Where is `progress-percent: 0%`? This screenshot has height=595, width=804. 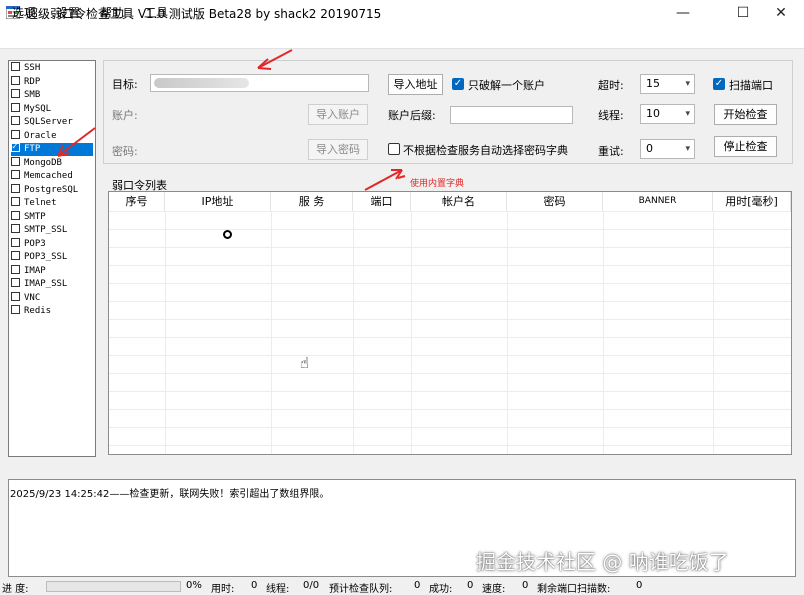
progress-percent: 0% is located at coordinates (194, 585).